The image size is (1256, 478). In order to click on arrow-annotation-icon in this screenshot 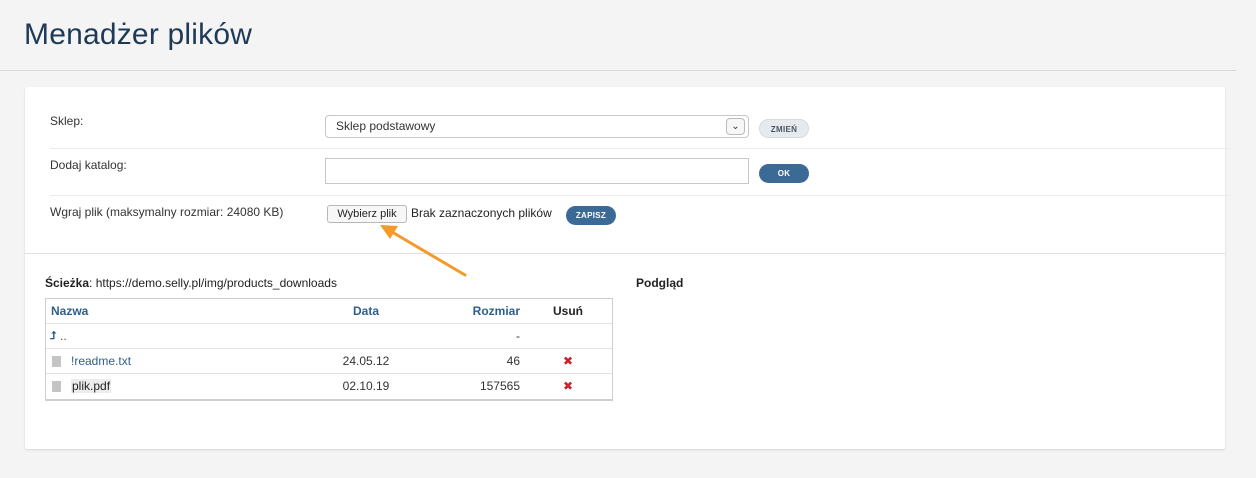, I will do `click(423, 251)`.